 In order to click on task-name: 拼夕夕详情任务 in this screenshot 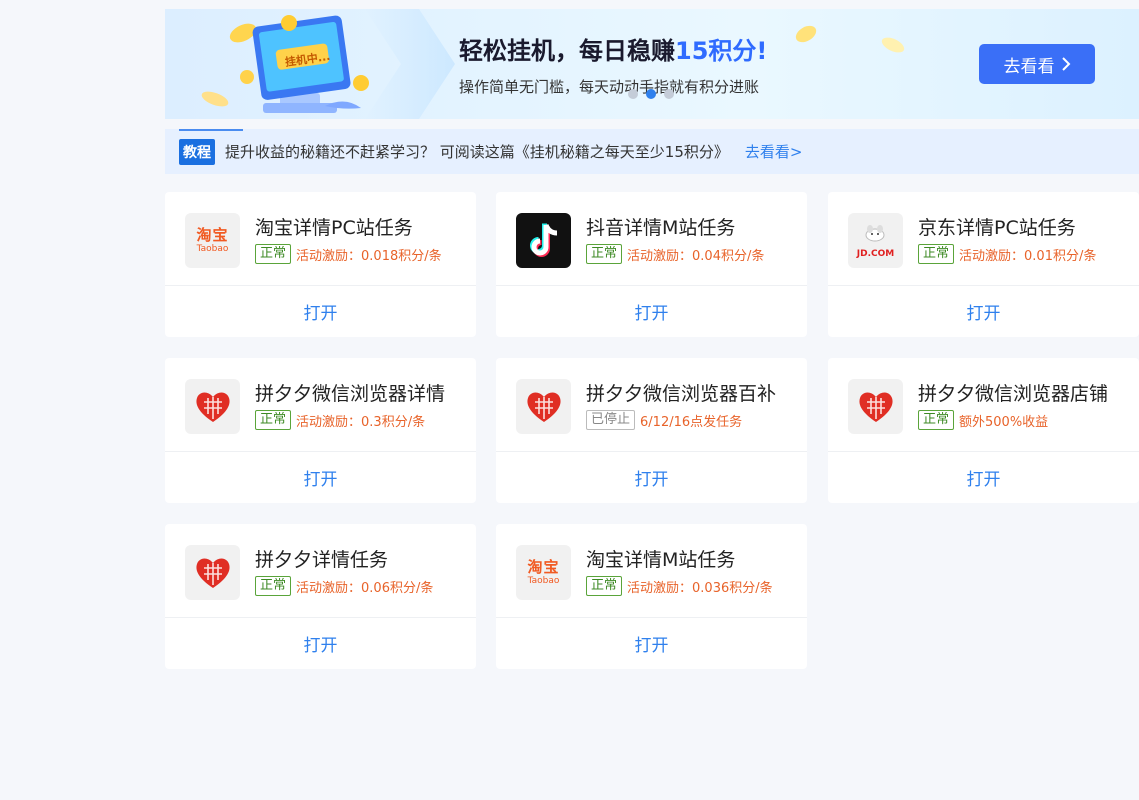, I will do `click(322, 560)`.